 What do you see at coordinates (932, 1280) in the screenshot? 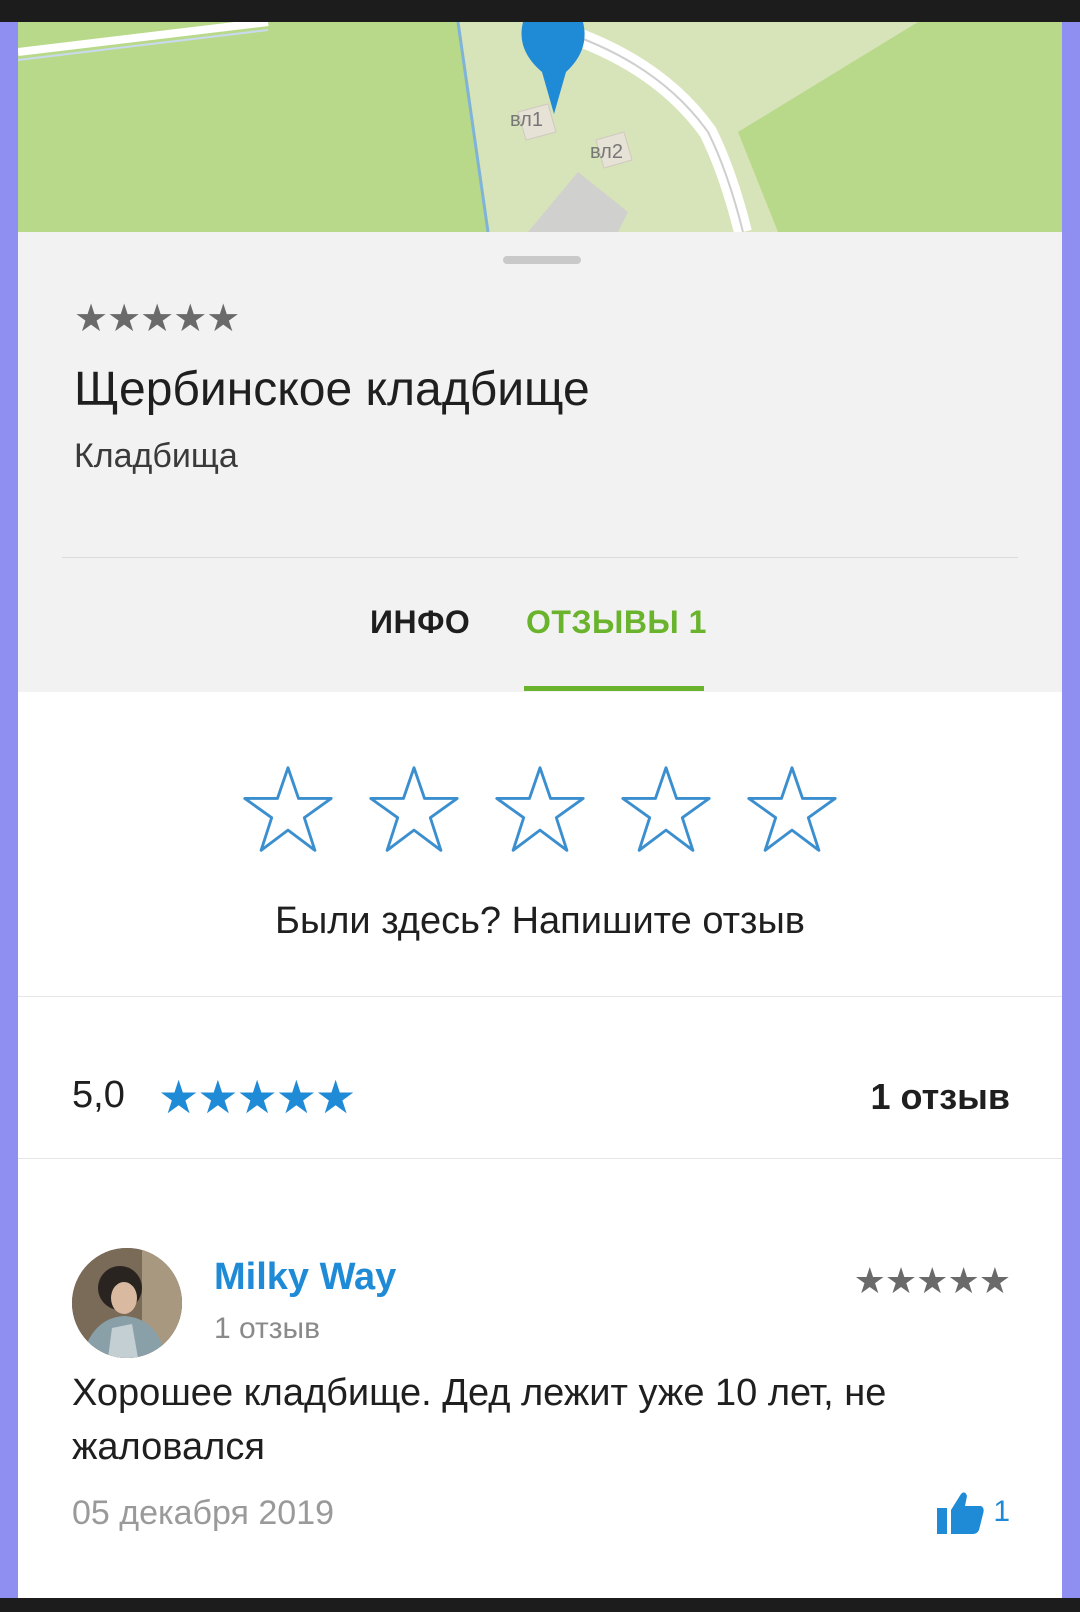
I see `review-rating-stars: ★★★★★` at bounding box center [932, 1280].